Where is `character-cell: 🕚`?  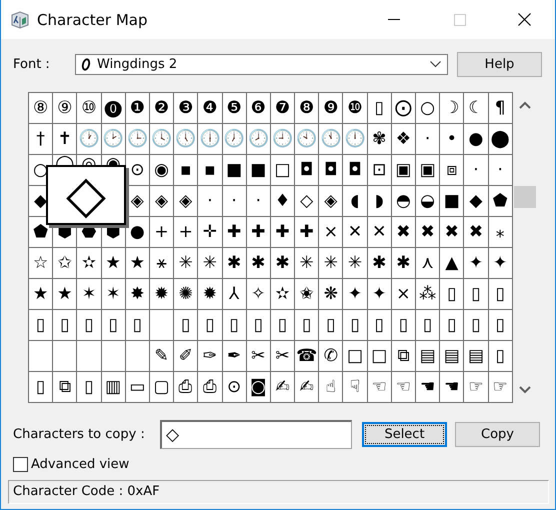 character-cell: 🕚 is located at coordinates (331, 139).